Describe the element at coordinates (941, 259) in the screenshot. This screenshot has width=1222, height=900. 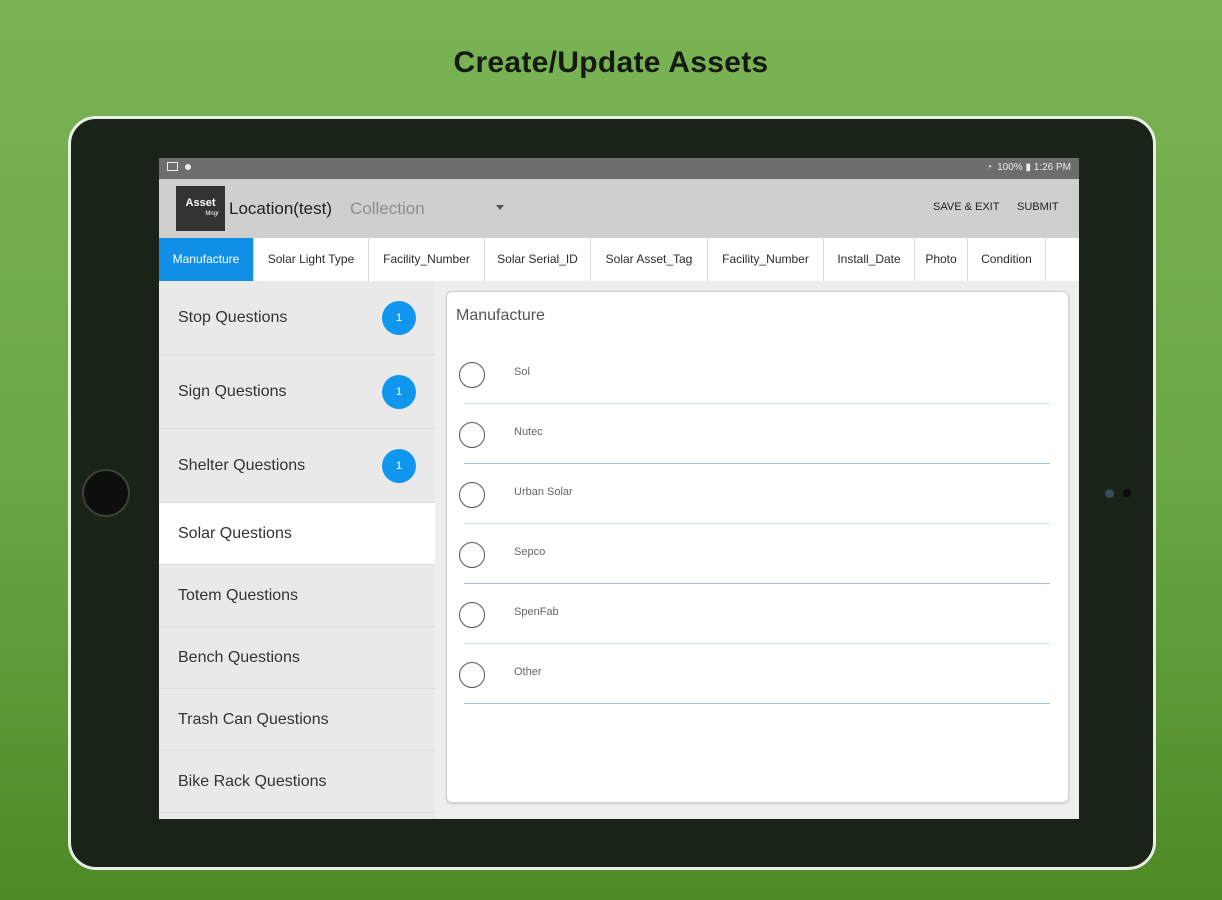
I see `tab-photo: Photo` at that location.